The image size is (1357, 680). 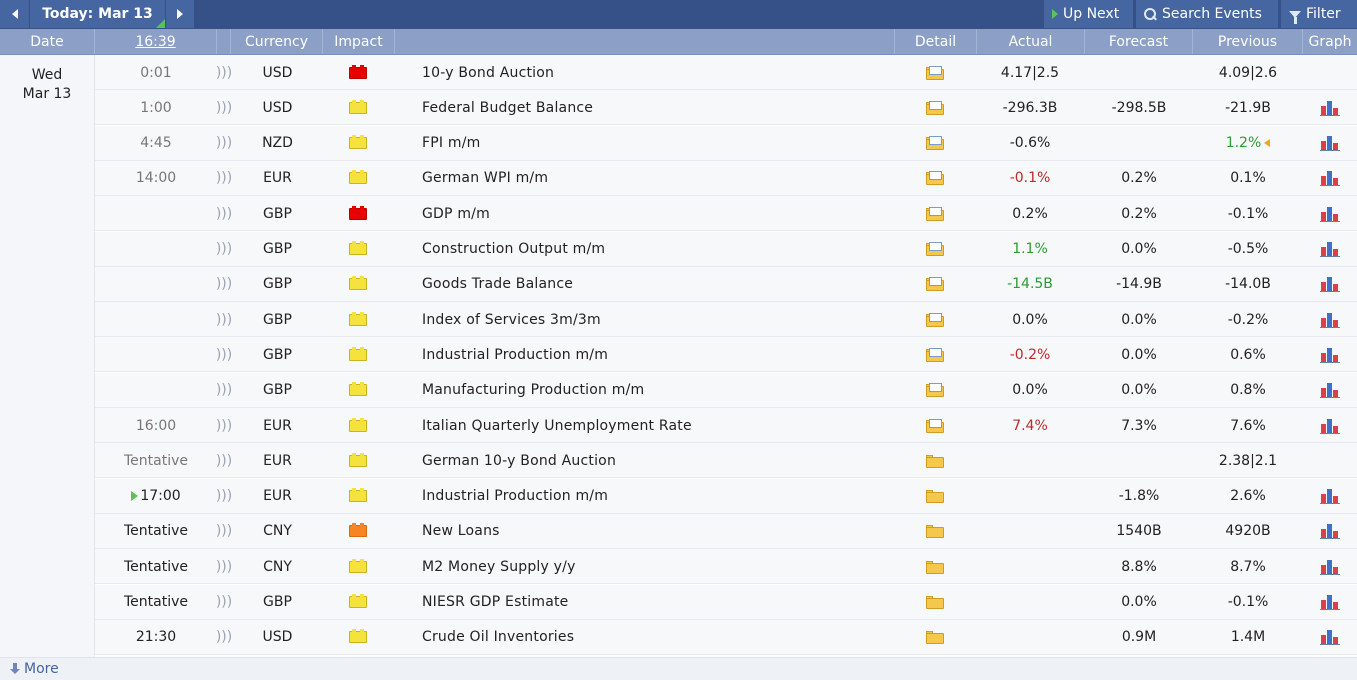 I want to click on event-name: Manufacturing Production m/m, so click(x=672, y=390).